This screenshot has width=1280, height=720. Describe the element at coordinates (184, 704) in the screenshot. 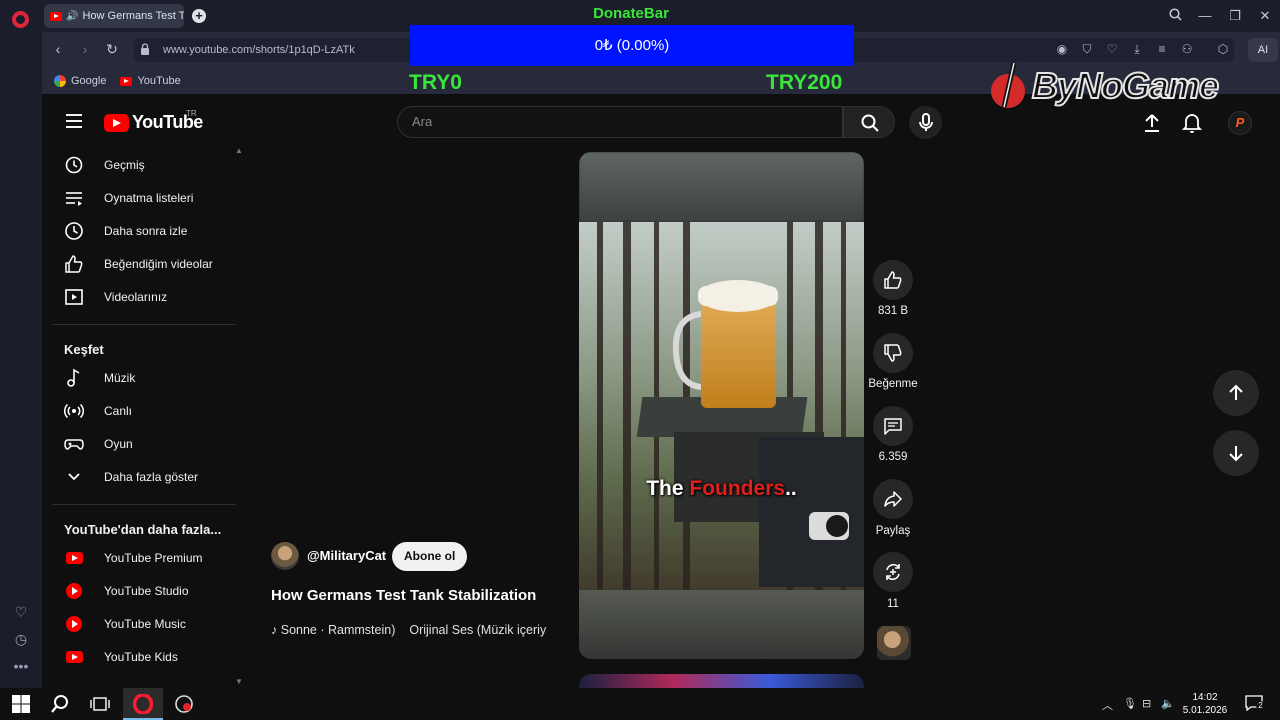

I see `obs-recorder-icon` at that location.